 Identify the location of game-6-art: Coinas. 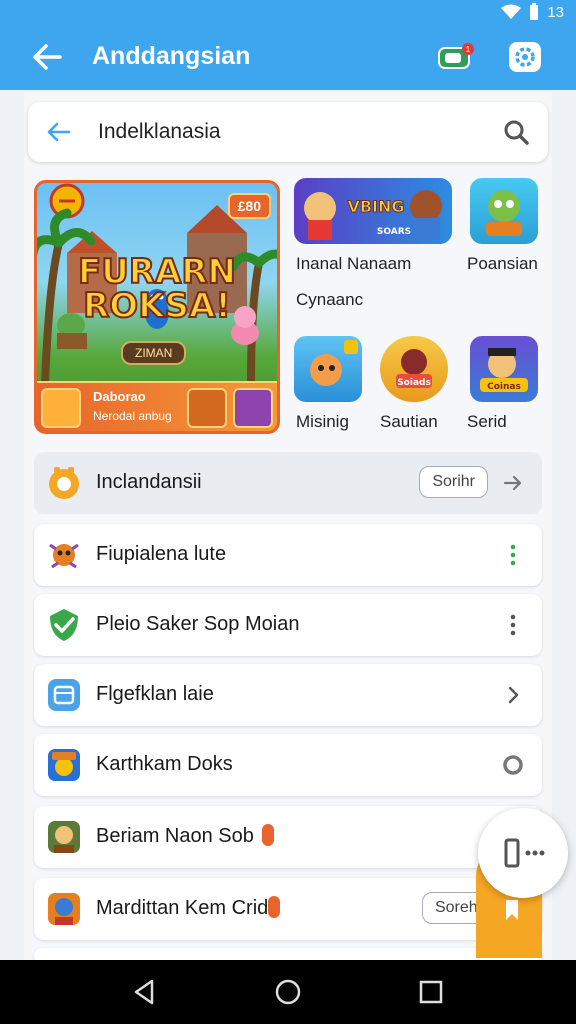
(504, 370).